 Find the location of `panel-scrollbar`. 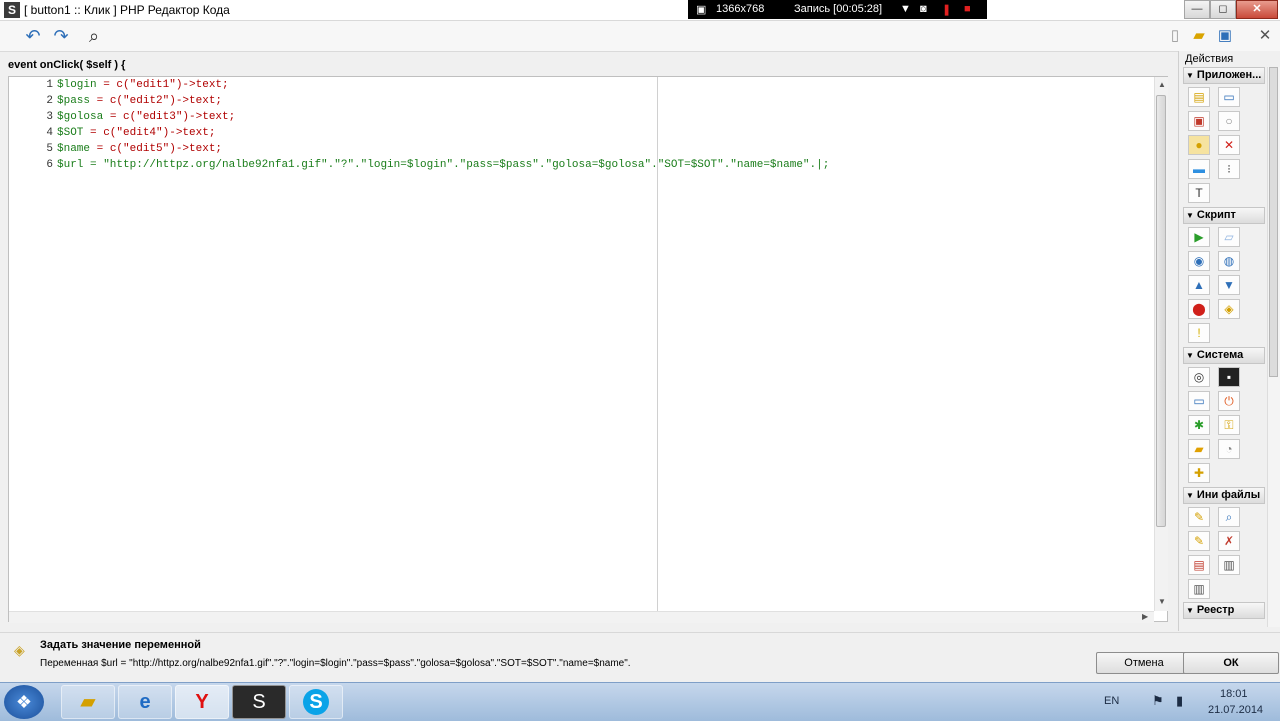

panel-scrollbar is located at coordinates (1273, 347).